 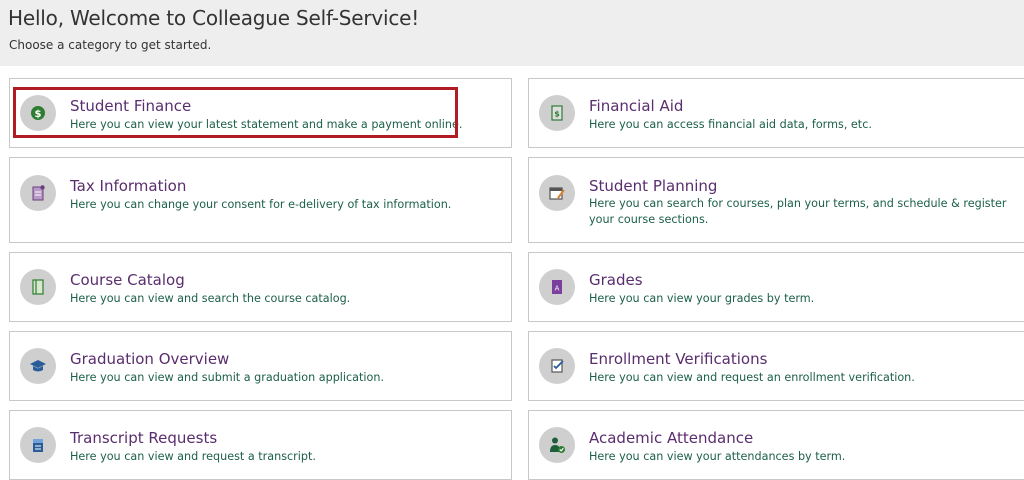 What do you see at coordinates (671, 438) in the screenshot?
I see `tile-title: Academic Attendance` at bounding box center [671, 438].